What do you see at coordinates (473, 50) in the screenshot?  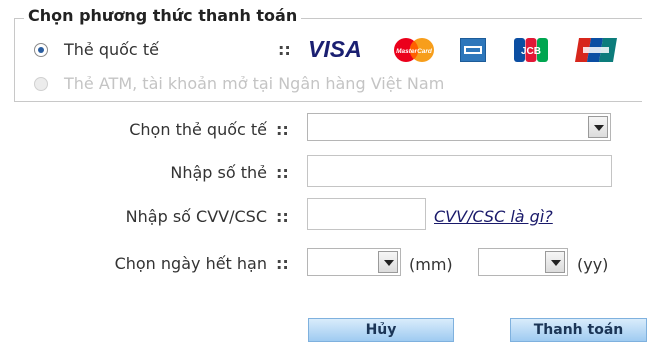 I see `amex-logo-icon` at bounding box center [473, 50].